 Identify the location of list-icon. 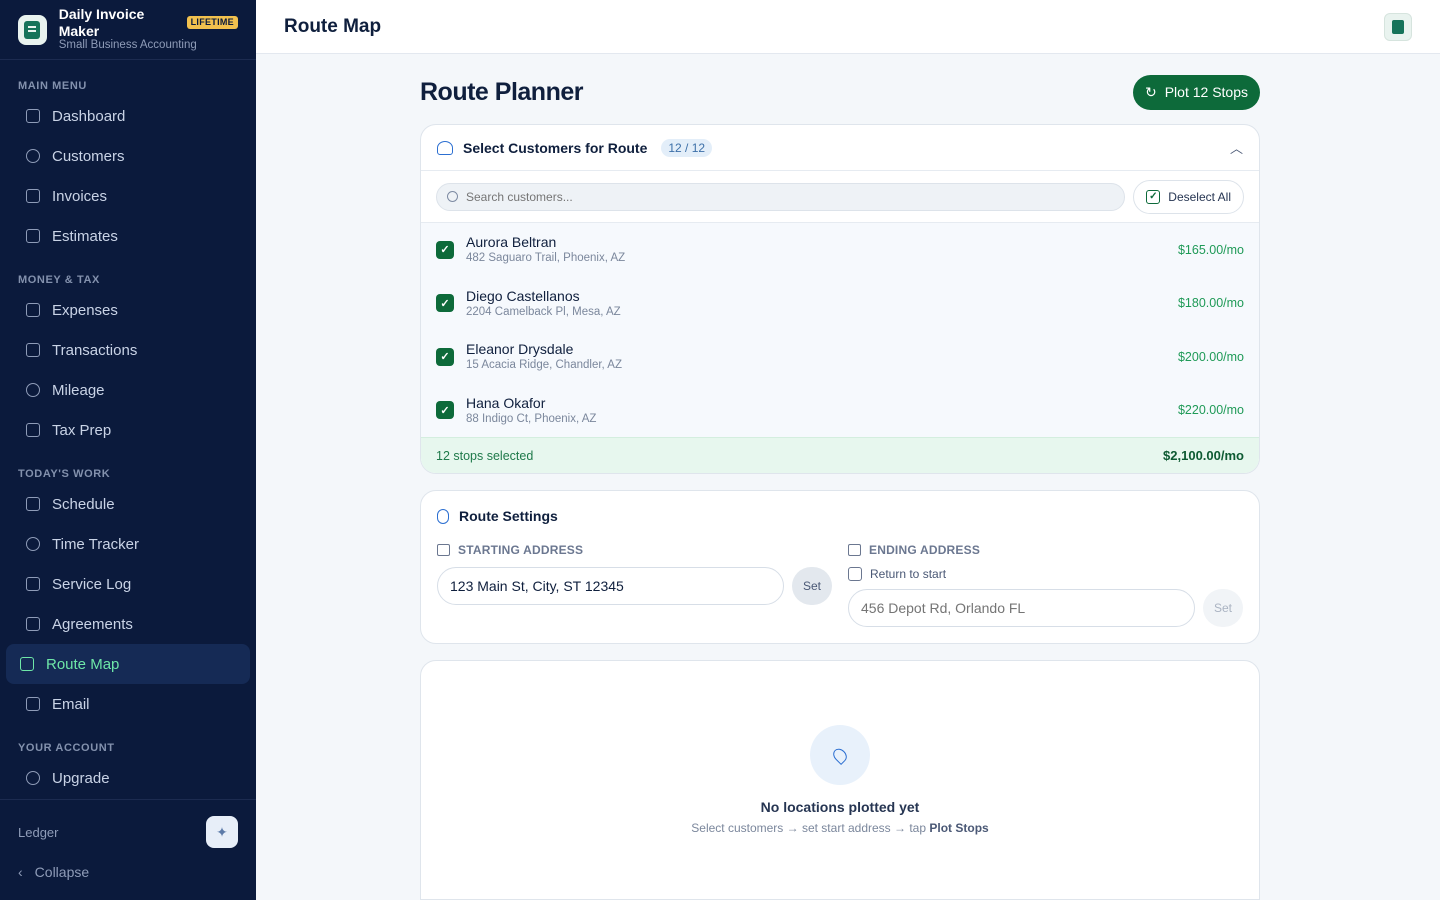
(33, 584).